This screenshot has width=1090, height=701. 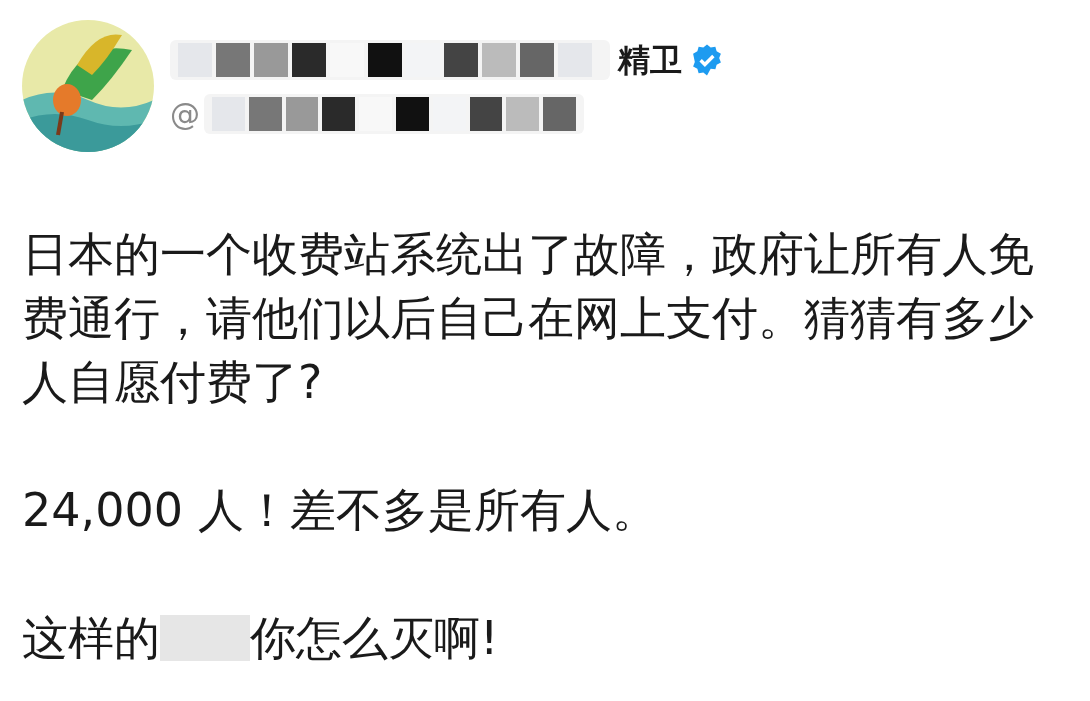 I want to click on author-name: 精卫, so click(x=650, y=60).